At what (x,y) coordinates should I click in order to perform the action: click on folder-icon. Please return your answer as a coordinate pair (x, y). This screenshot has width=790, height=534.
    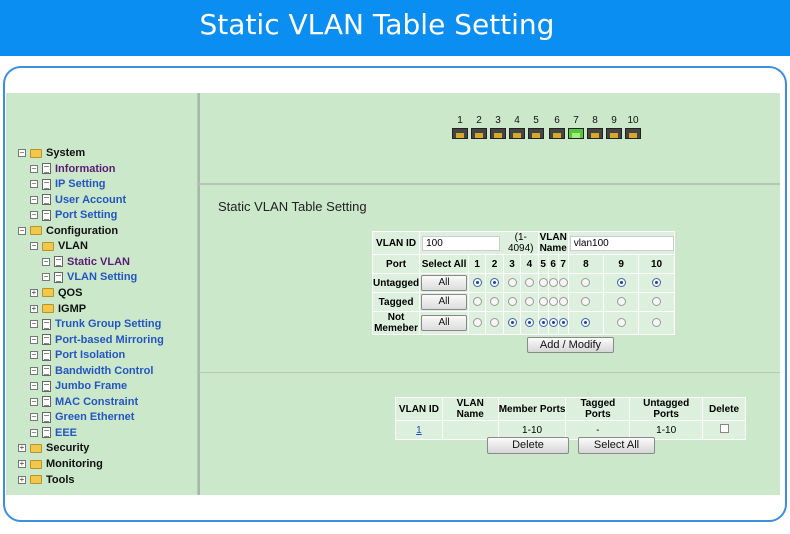
    Looking at the image, I should click on (36, 480).